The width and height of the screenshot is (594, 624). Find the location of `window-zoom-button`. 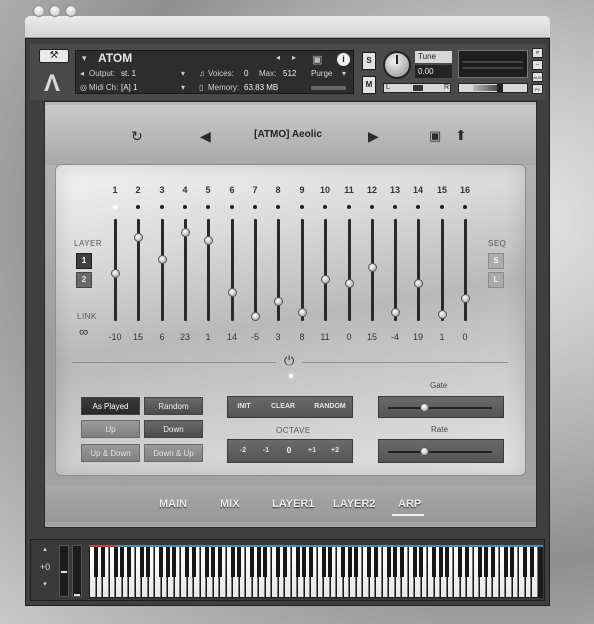

window-zoom-button is located at coordinates (71, 11).